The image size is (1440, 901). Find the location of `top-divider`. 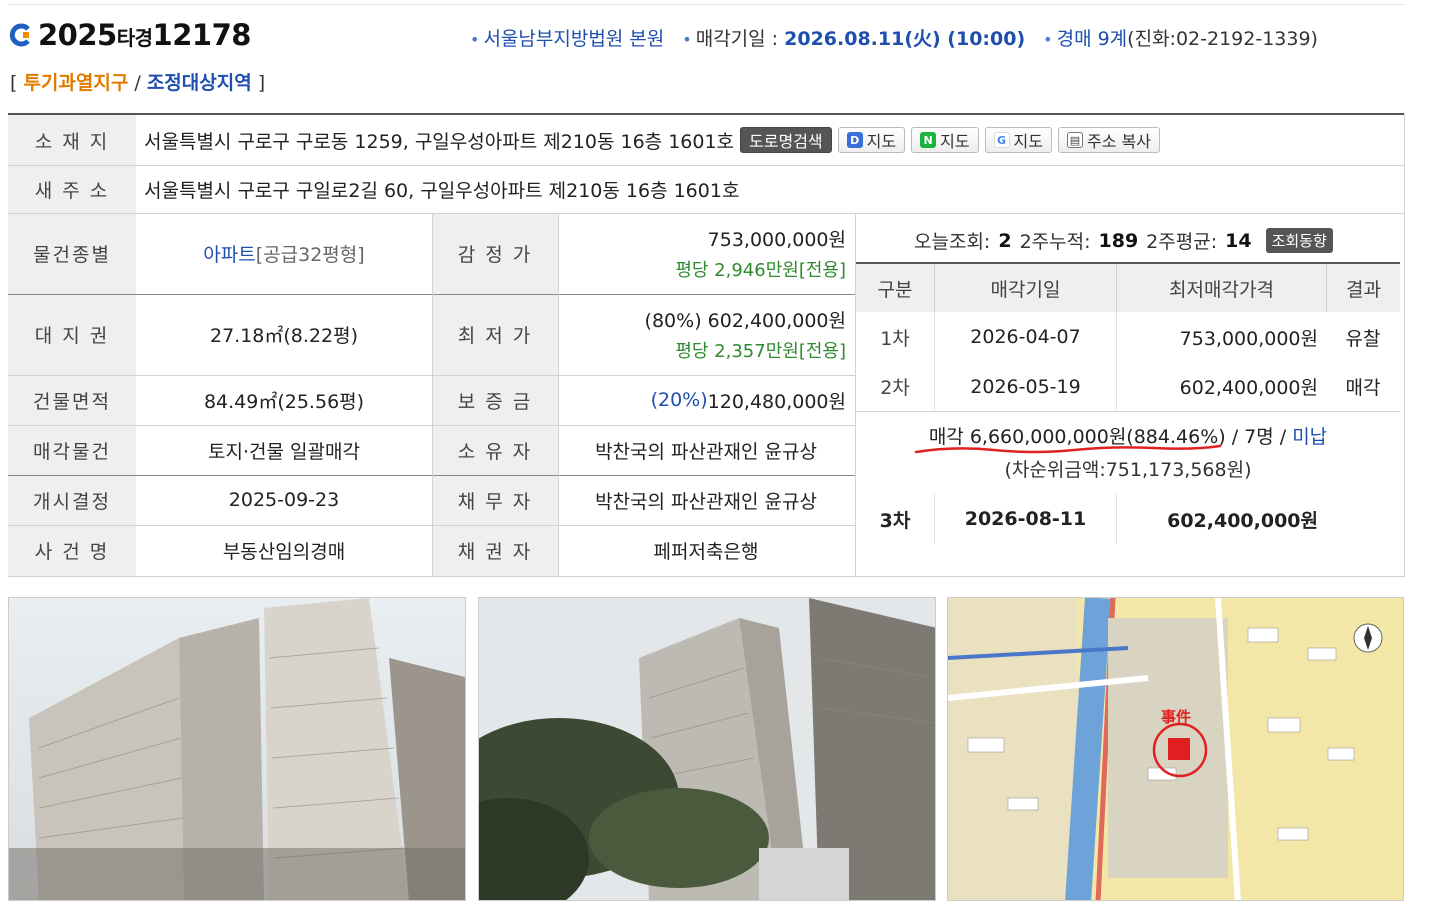

top-divider is located at coordinates (706, 4).